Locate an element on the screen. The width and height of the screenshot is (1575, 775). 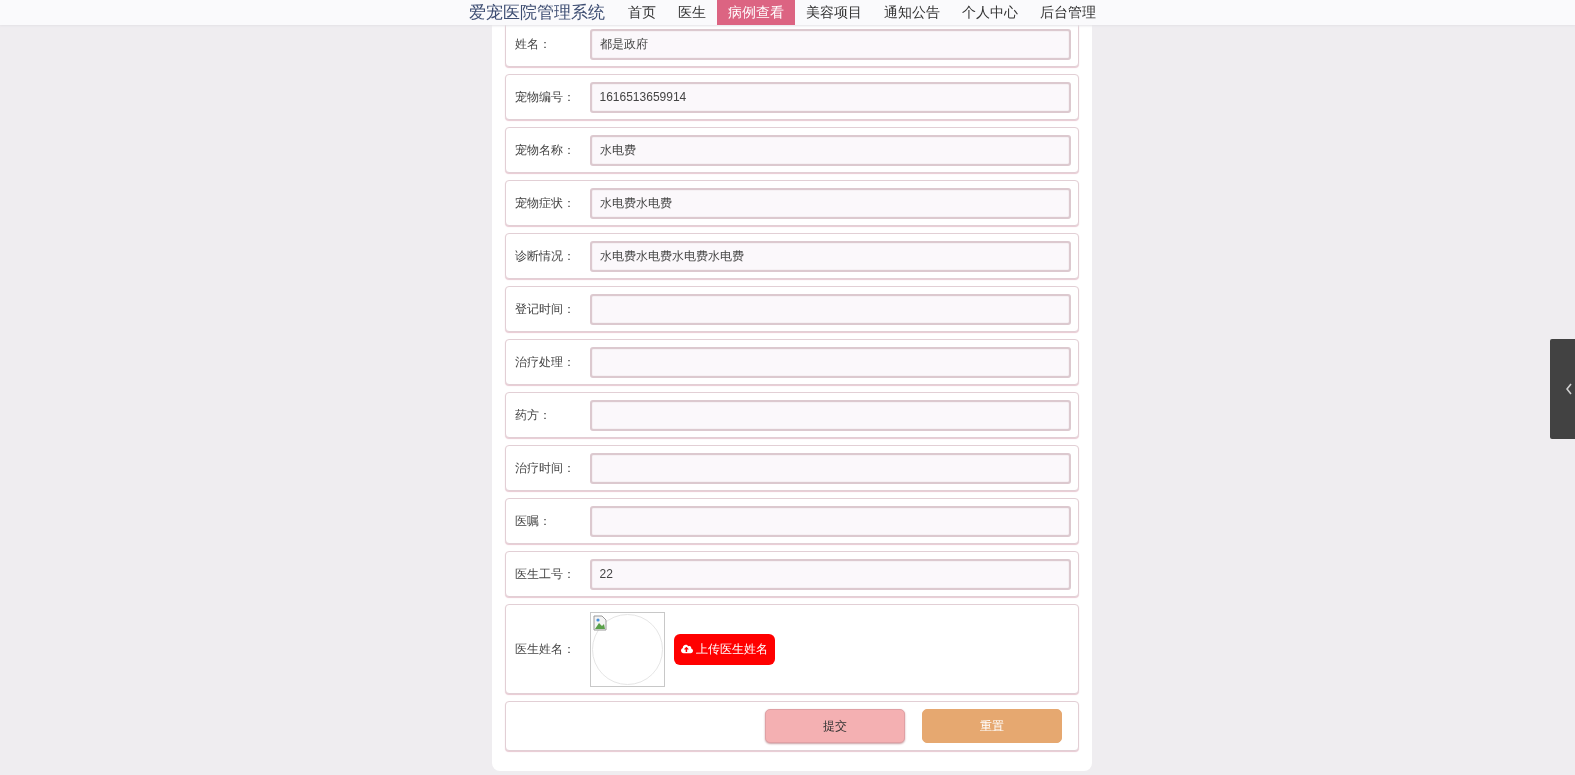
cloud-upload-icon is located at coordinates (686, 649).